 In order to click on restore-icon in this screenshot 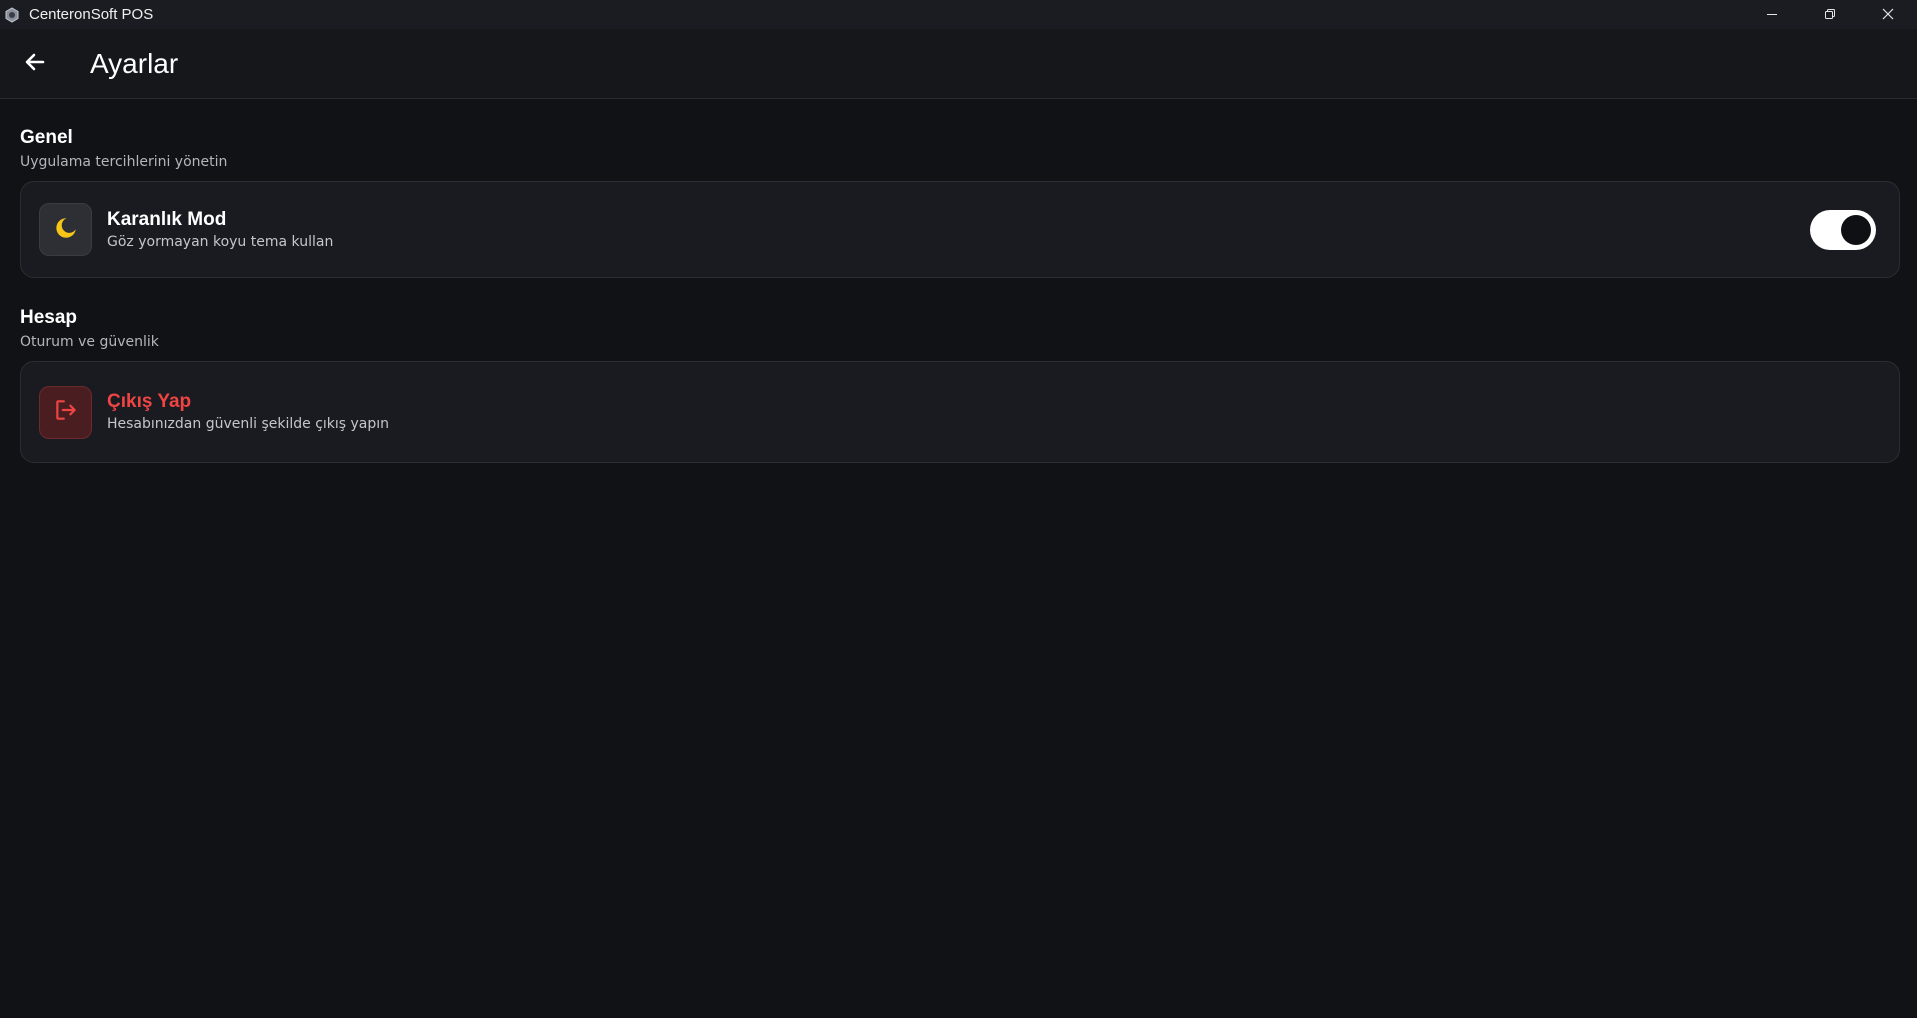, I will do `click(1830, 14)`.